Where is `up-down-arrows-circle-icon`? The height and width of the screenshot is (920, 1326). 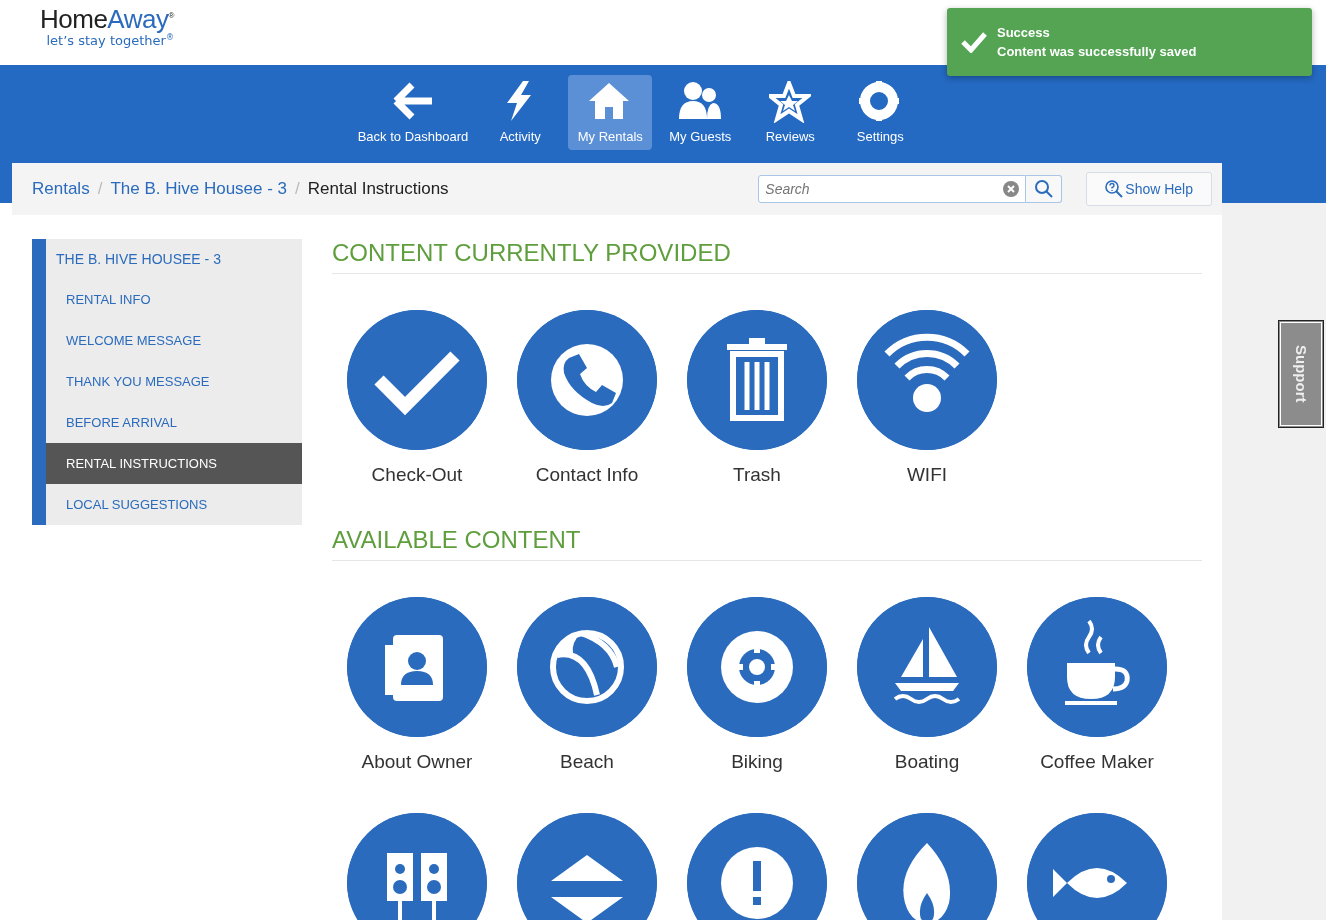
up-down-arrows-circle-icon is located at coordinates (587, 866).